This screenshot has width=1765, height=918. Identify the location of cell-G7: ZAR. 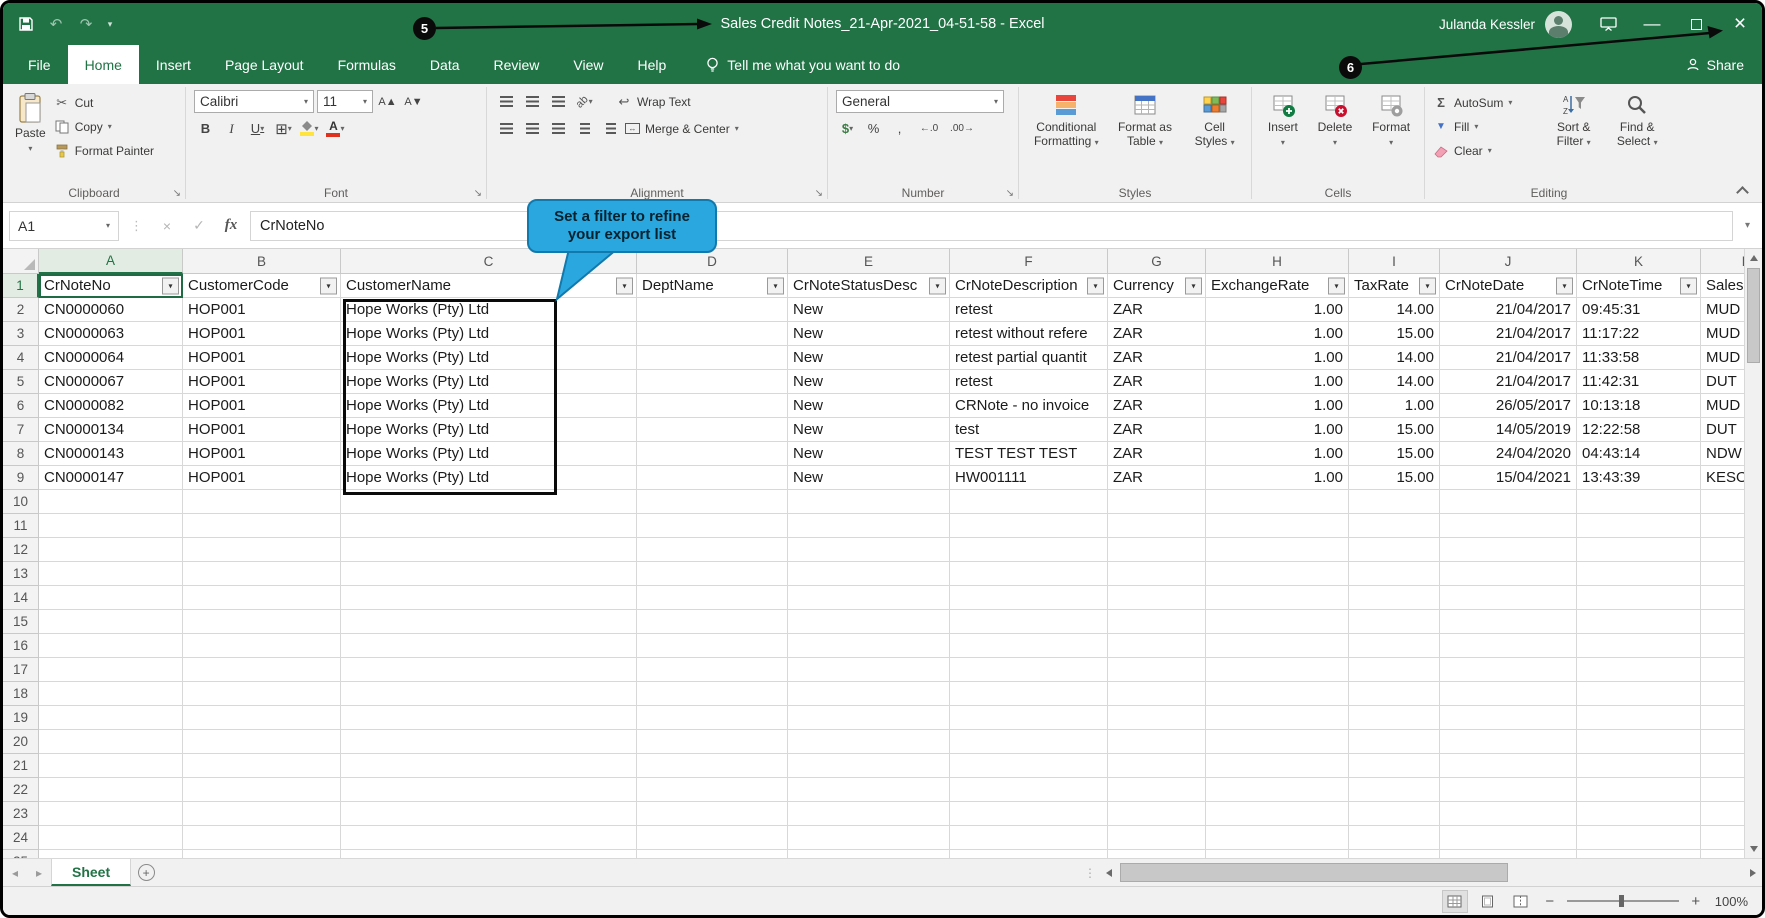
(1157, 430).